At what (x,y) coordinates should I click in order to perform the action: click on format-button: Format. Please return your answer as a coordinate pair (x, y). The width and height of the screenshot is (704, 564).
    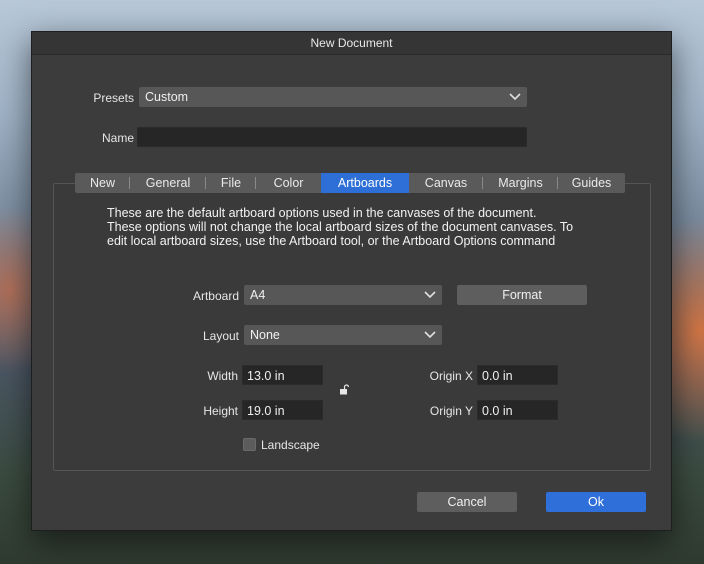
    Looking at the image, I should click on (522, 295).